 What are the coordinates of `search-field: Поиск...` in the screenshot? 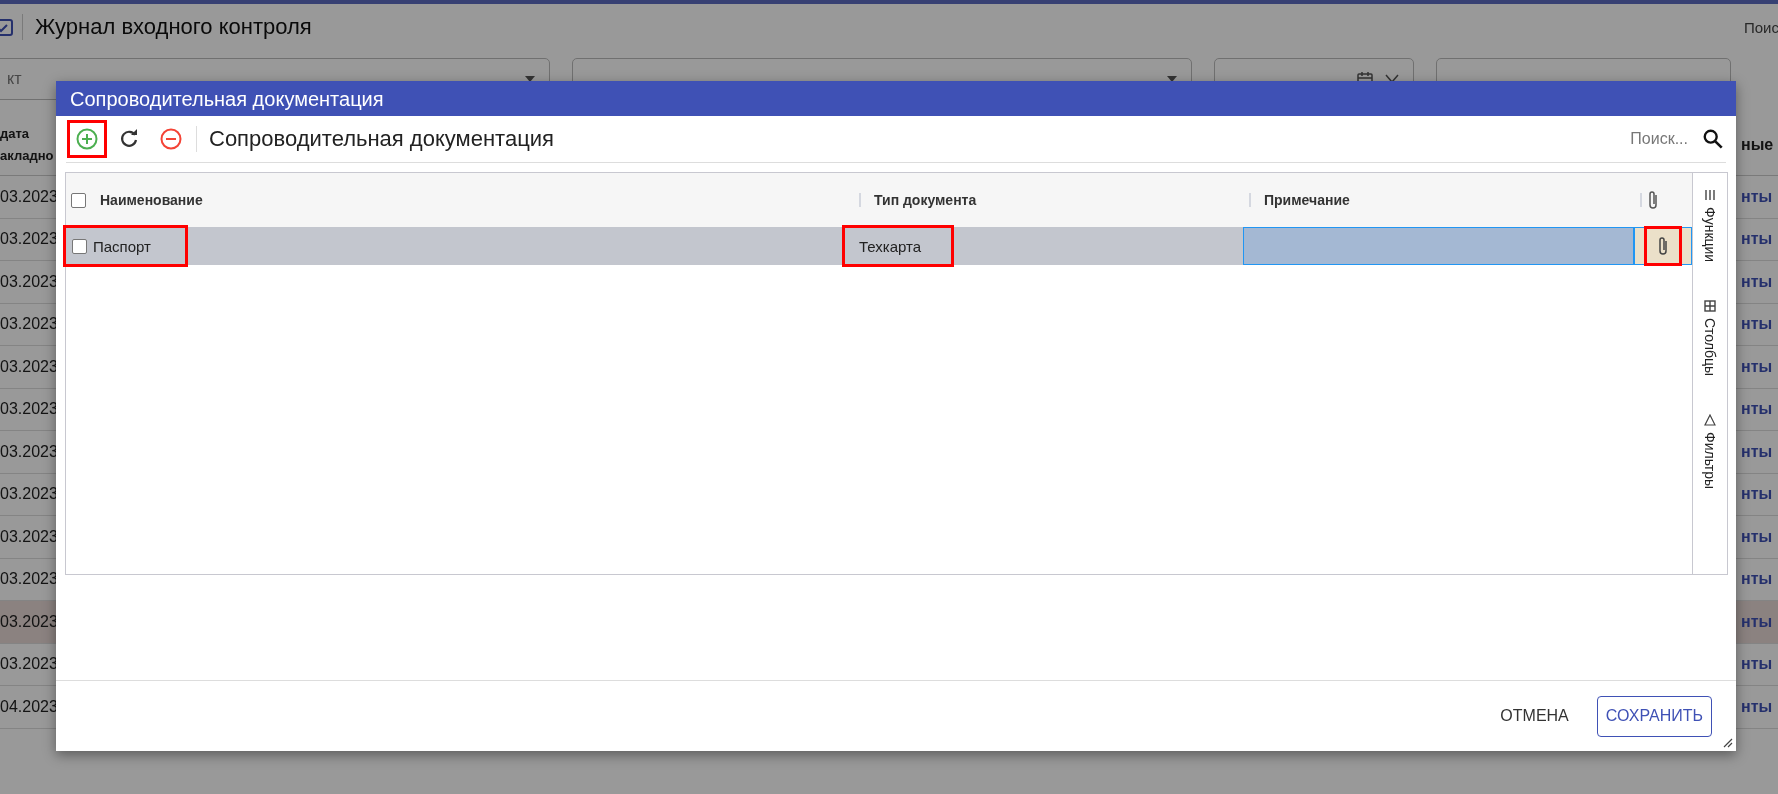 It's located at (1659, 139).